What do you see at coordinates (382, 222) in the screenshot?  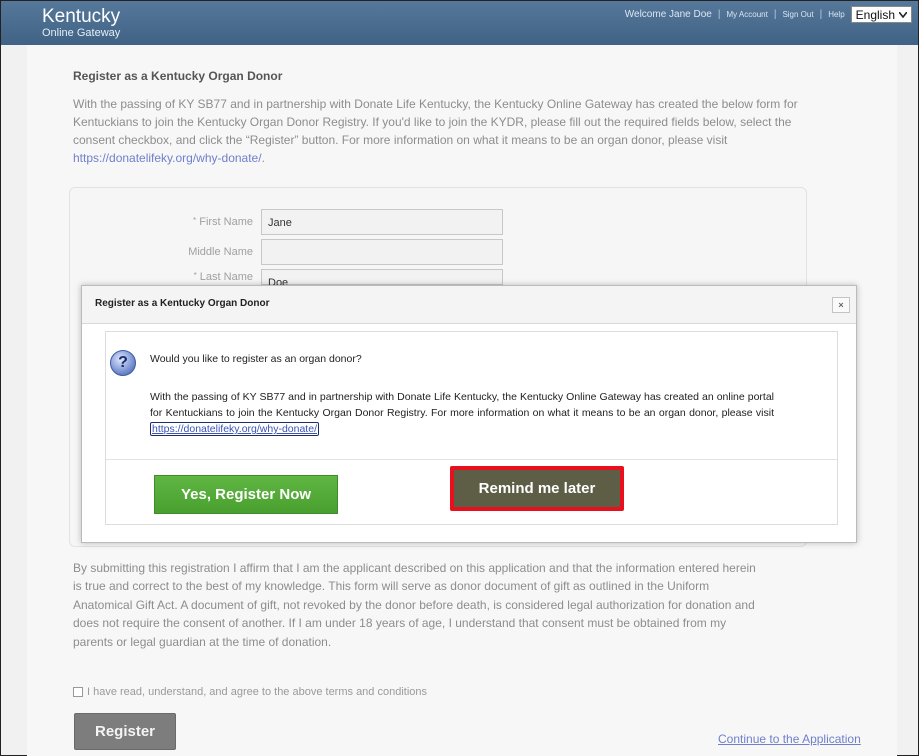 I see `first-name-input: Jane` at bounding box center [382, 222].